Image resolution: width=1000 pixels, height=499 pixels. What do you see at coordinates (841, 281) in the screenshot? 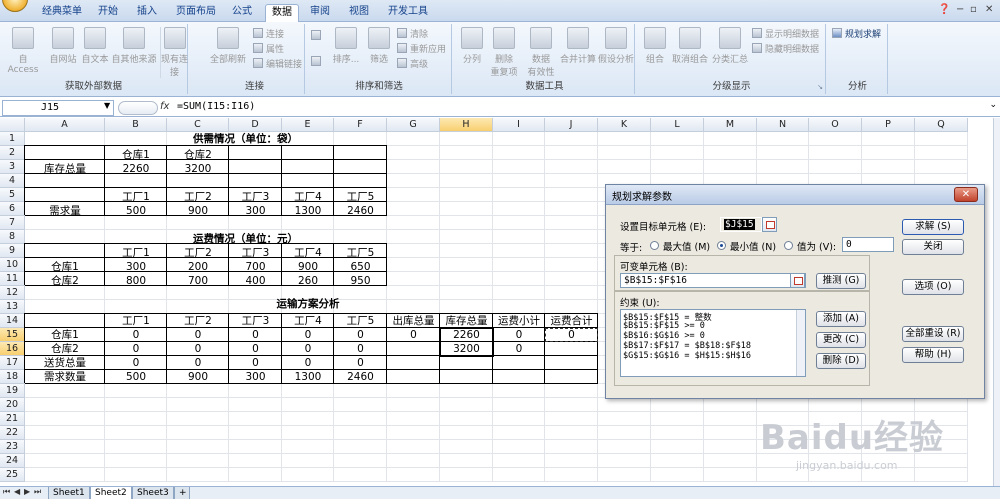
I see `guess-button: 推测 (G)` at bounding box center [841, 281].